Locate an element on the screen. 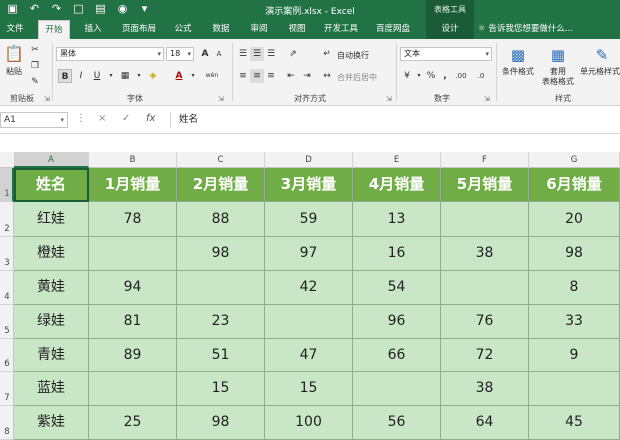  table-cell: 25 is located at coordinates (133, 423).